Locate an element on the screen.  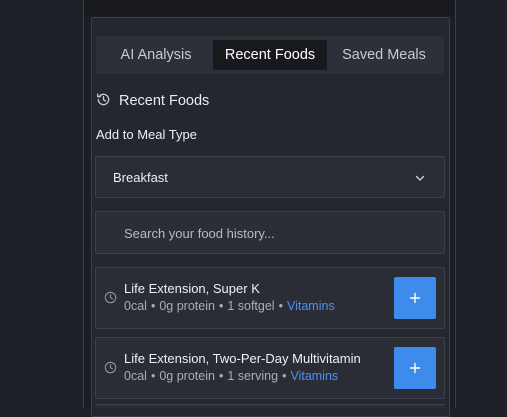
top-strip is located at coordinates (269, 8).